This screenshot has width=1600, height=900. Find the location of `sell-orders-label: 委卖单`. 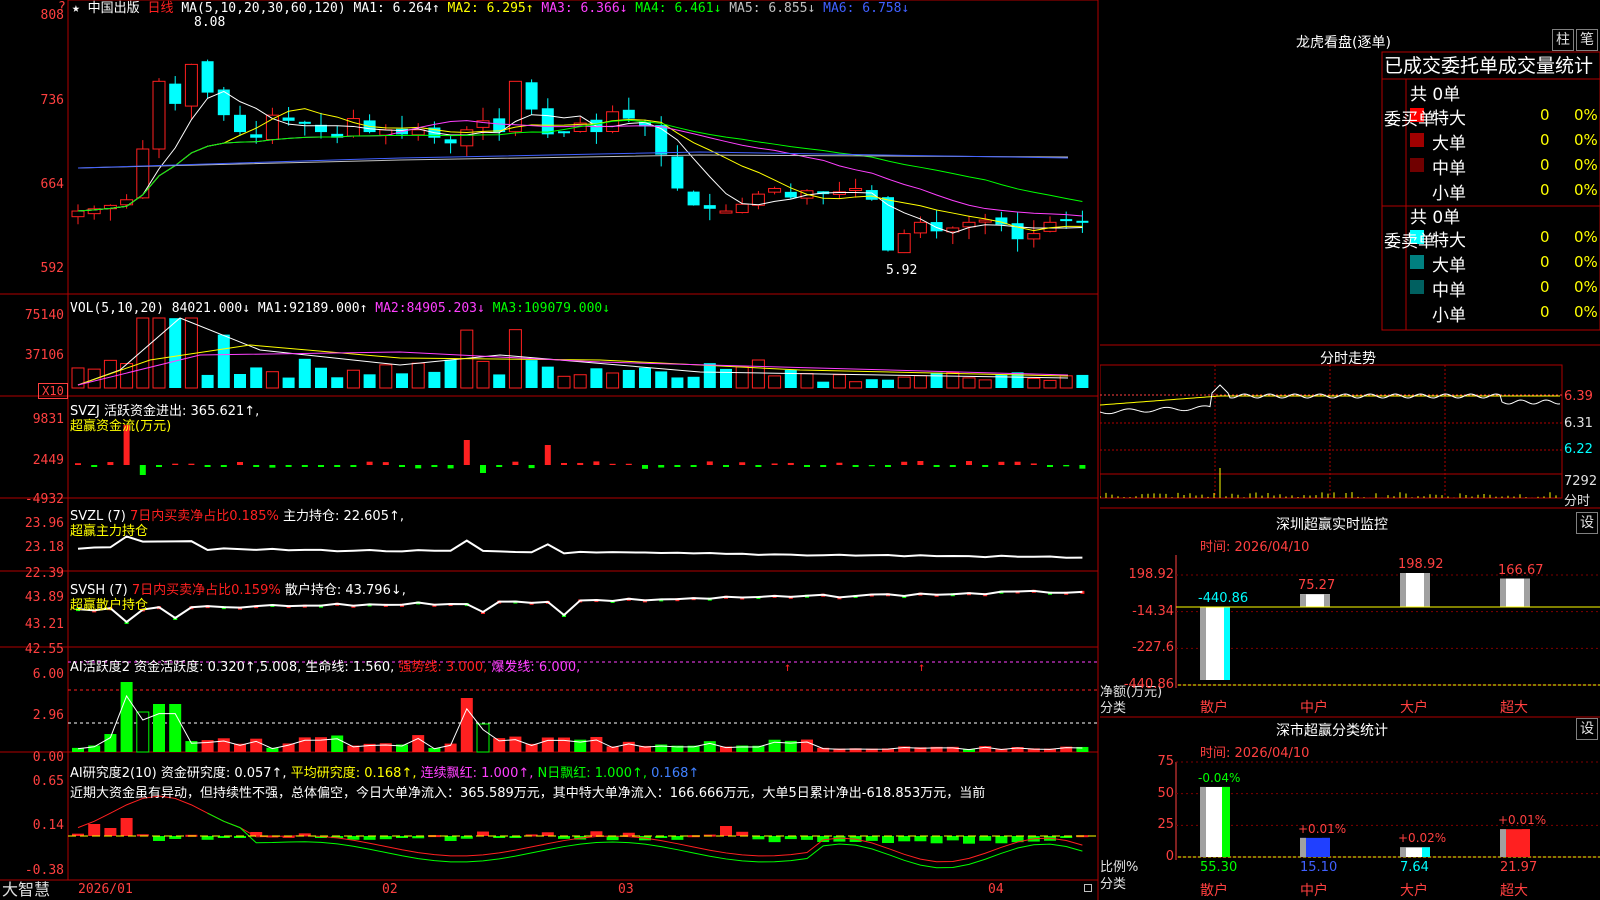

sell-orders-label: 委卖单 is located at coordinates (1409, 242).